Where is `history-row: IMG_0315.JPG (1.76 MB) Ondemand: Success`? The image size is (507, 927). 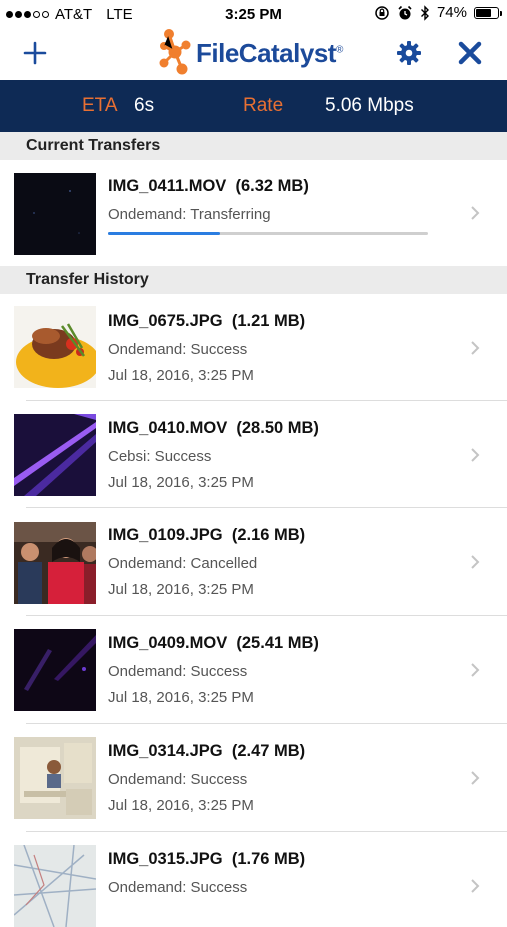 history-row: IMG_0315.JPG (1.76 MB) Ondemand: Success is located at coordinates (253, 879).